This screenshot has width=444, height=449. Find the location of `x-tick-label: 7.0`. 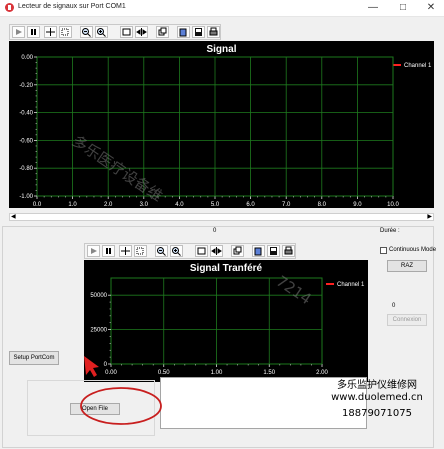

x-tick-label: 7.0 is located at coordinates (286, 205).